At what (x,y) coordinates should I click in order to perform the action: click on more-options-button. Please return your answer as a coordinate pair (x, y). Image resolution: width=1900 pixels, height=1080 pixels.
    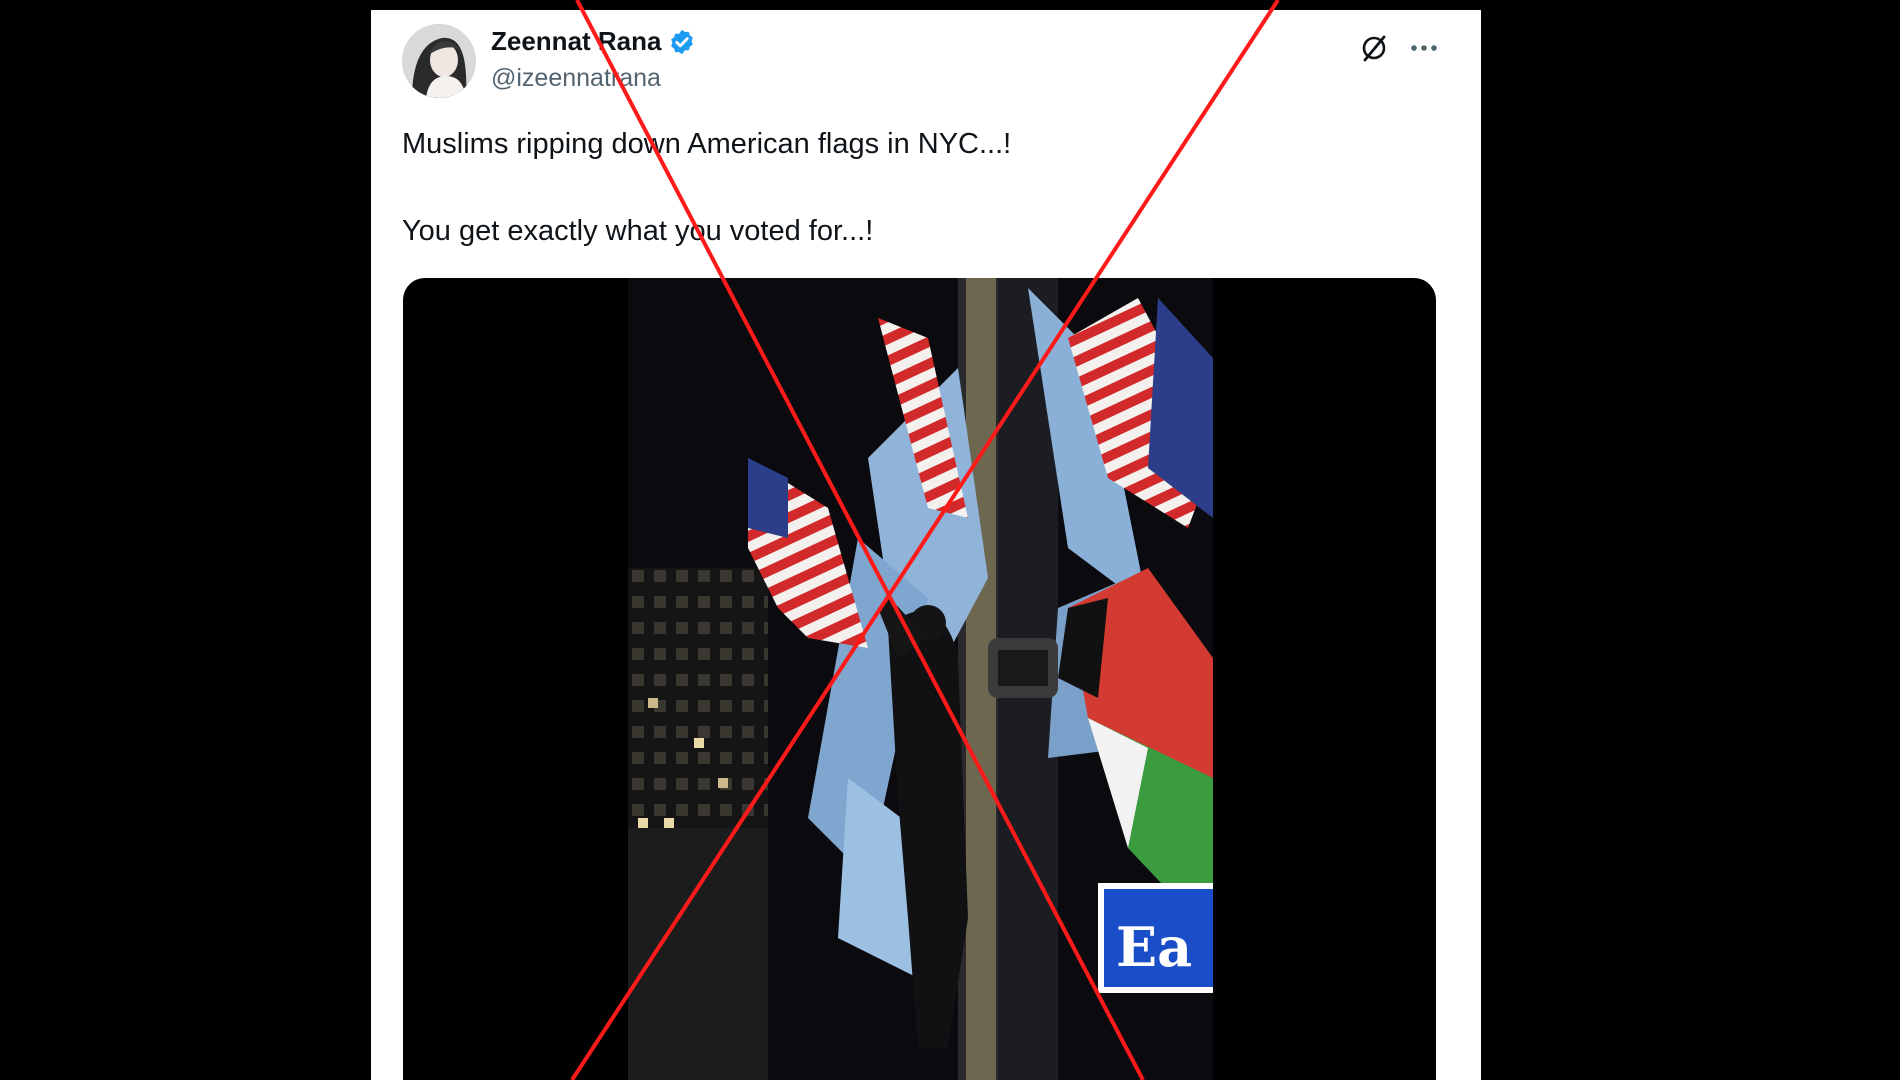
    Looking at the image, I should click on (1424, 48).